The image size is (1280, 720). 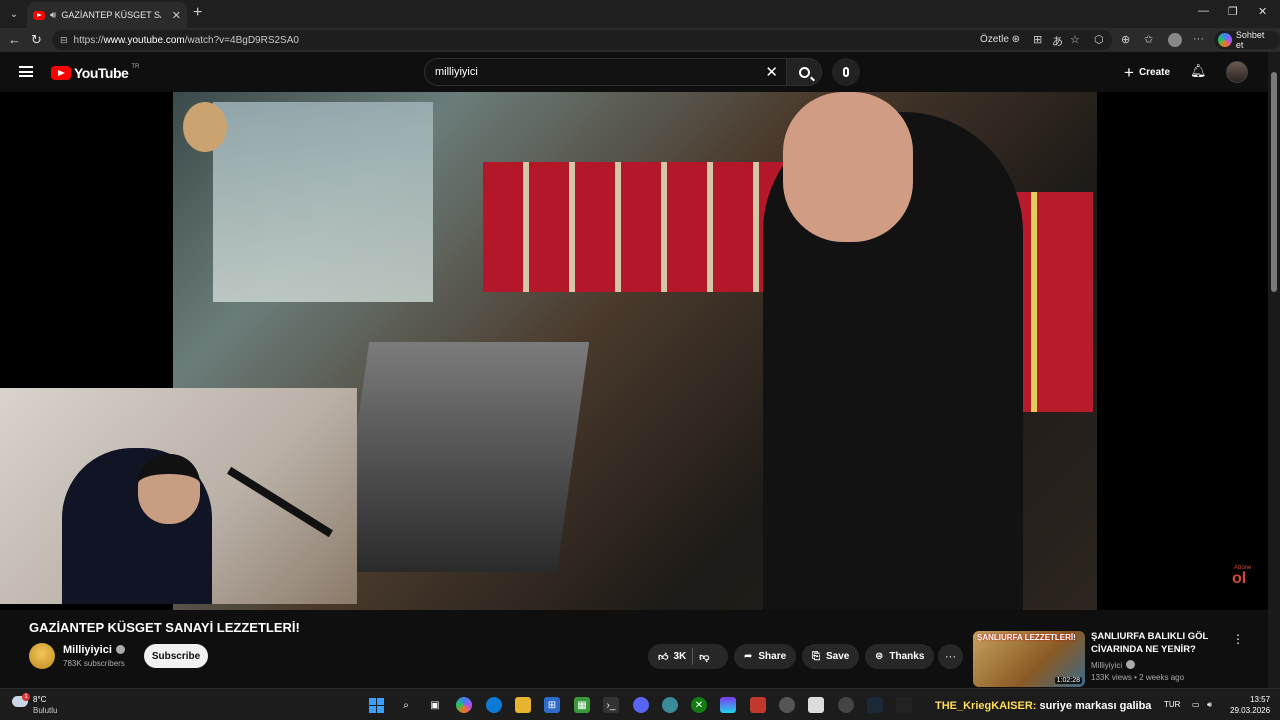 What do you see at coordinates (879, 656) in the screenshot?
I see `super-thanks-icon: ⊜` at bounding box center [879, 656].